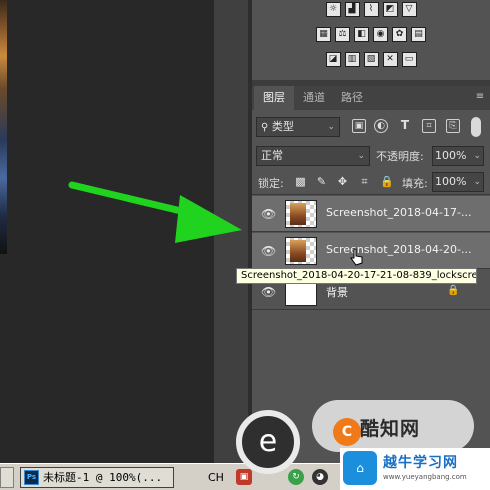 This screenshot has height=490, width=490. I want to click on tab-paths: 路径, so click(352, 98).